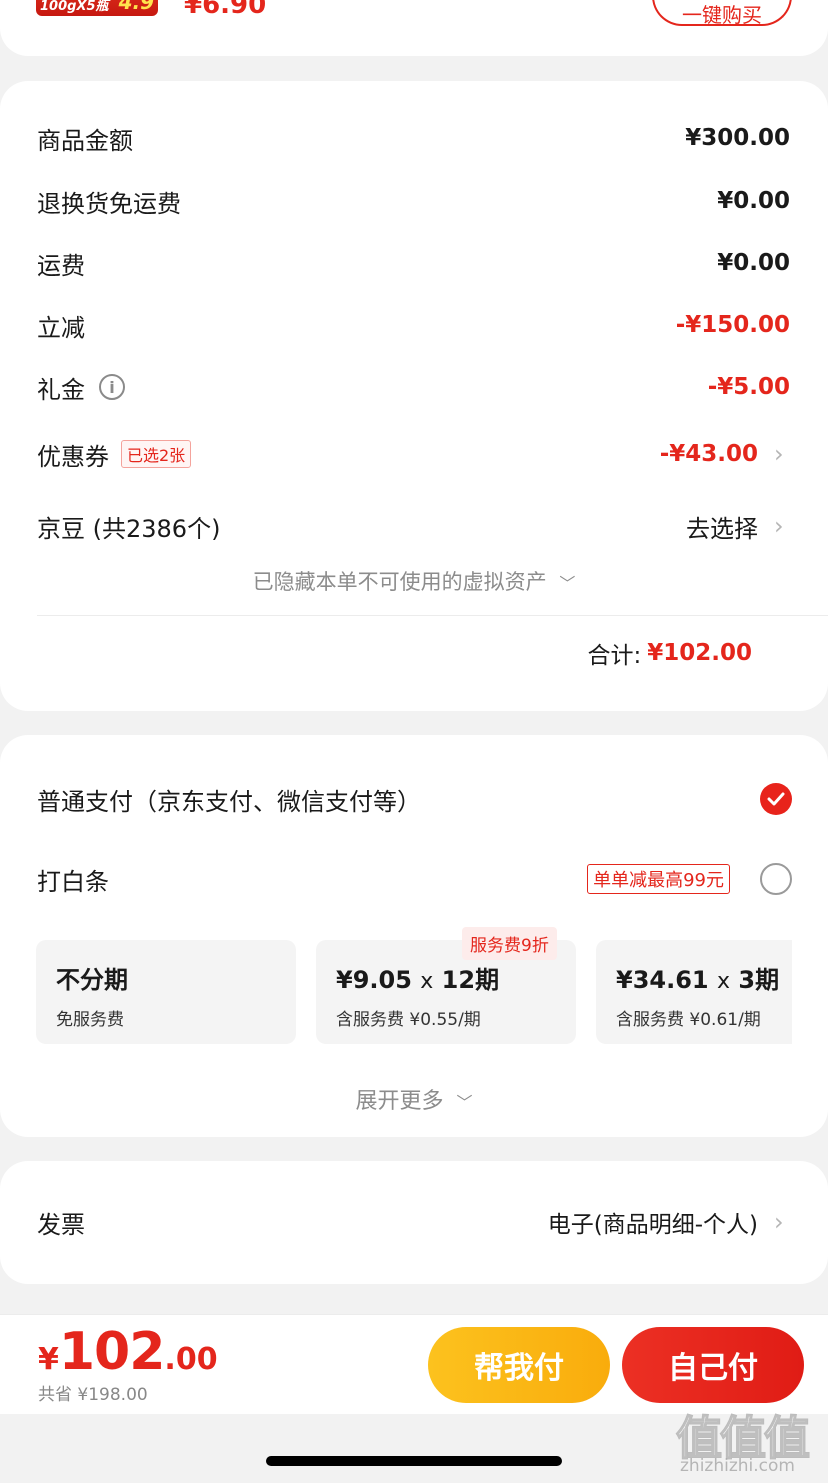 The image size is (828, 1483). What do you see at coordinates (85, 140) in the screenshot?
I see `goods-amount-label: 商品金额` at bounding box center [85, 140].